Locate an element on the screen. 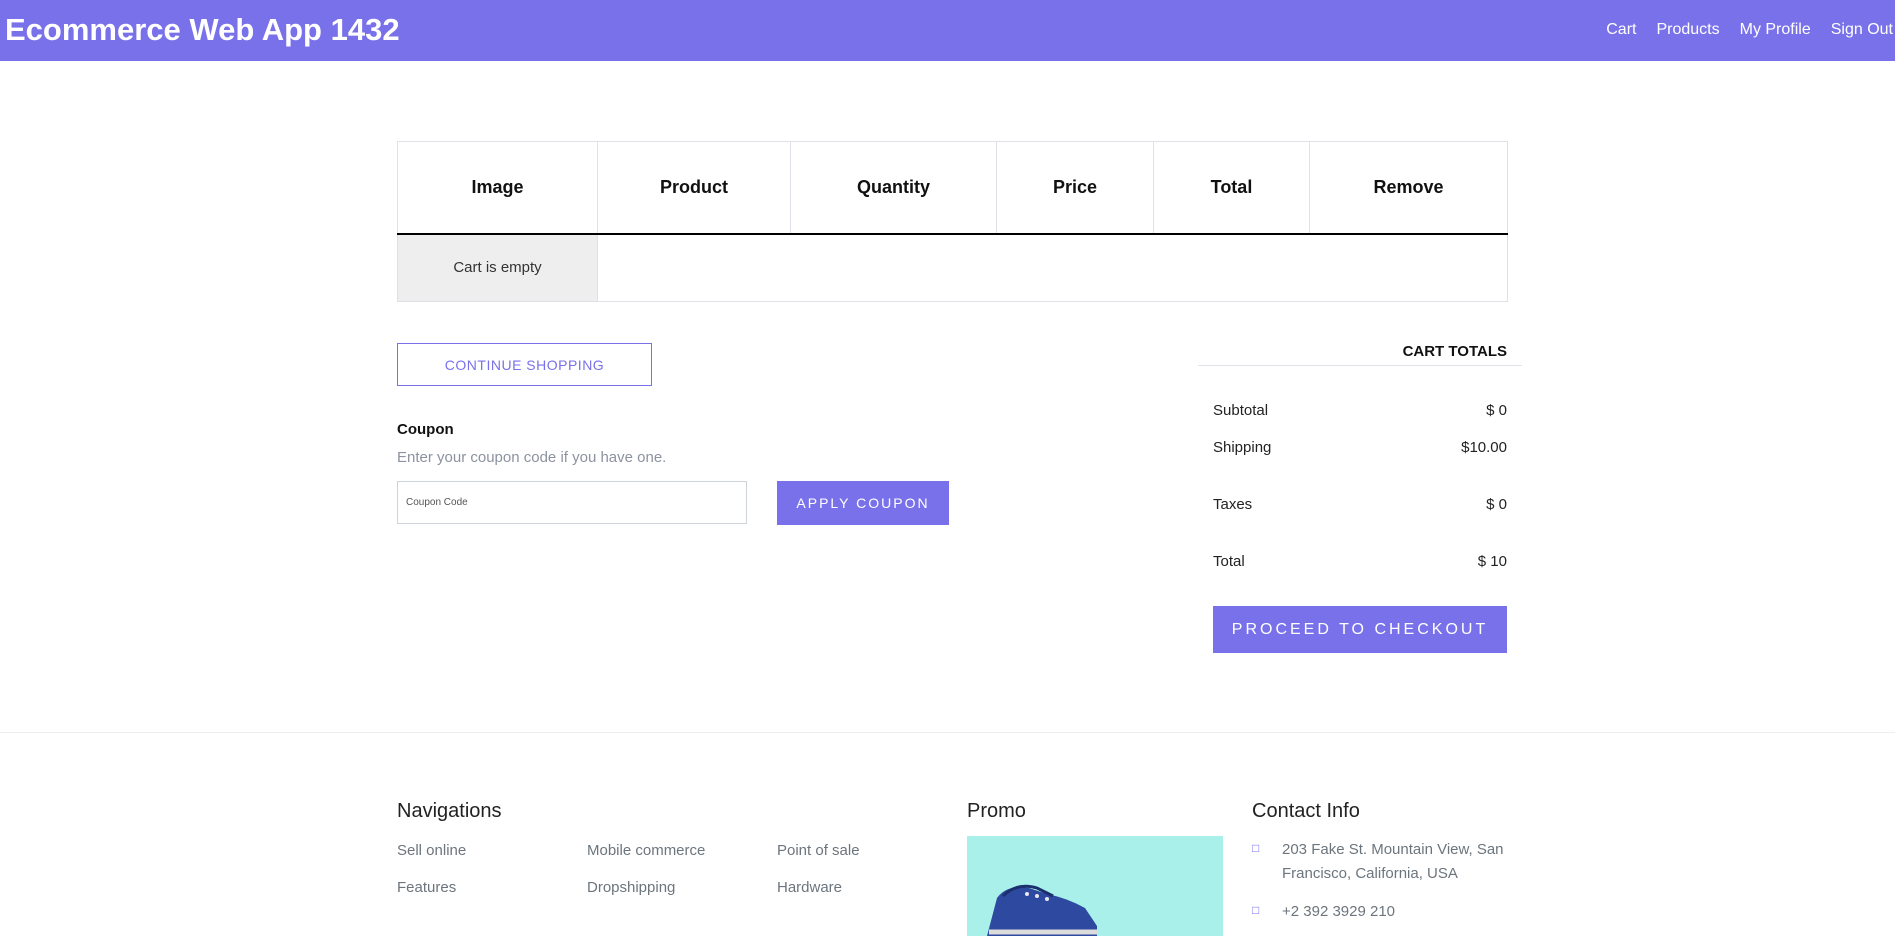 The width and height of the screenshot is (1895, 936). table-row: Cart is empty is located at coordinates (952, 267).